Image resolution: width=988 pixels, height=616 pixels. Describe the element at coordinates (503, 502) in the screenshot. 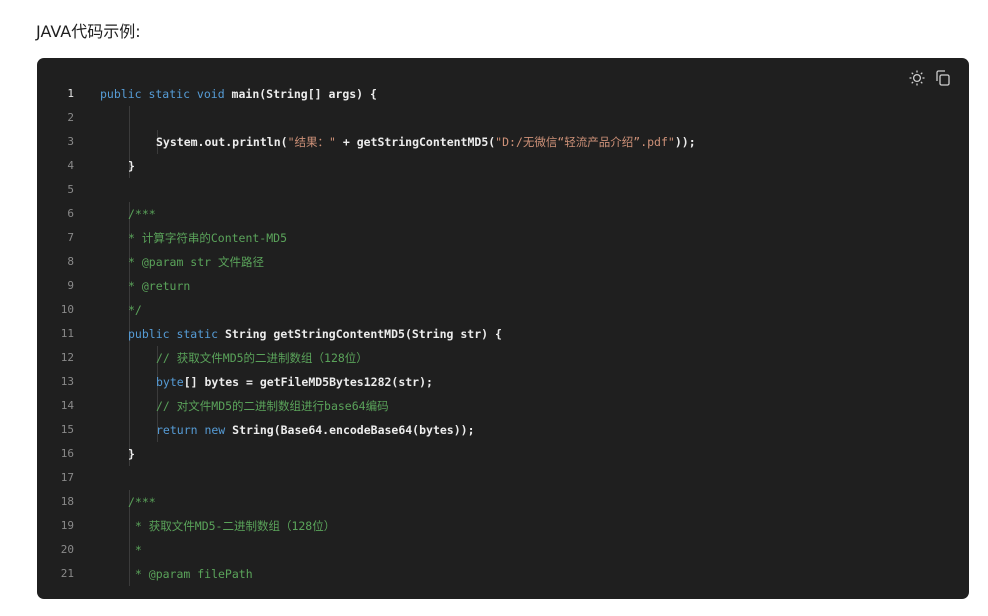

I see `code-line: 18 /***` at that location.